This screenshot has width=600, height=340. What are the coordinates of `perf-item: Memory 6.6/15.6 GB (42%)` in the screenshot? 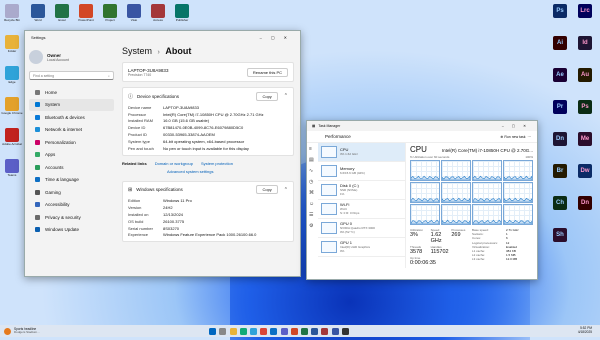 It's located at (361, 171).